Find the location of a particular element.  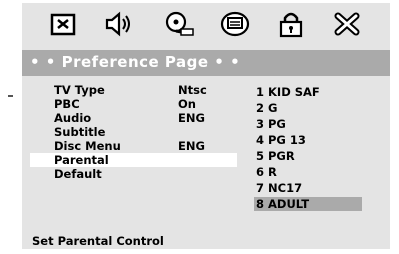

menu-item-default: Default is located at coordinates (133, 174).